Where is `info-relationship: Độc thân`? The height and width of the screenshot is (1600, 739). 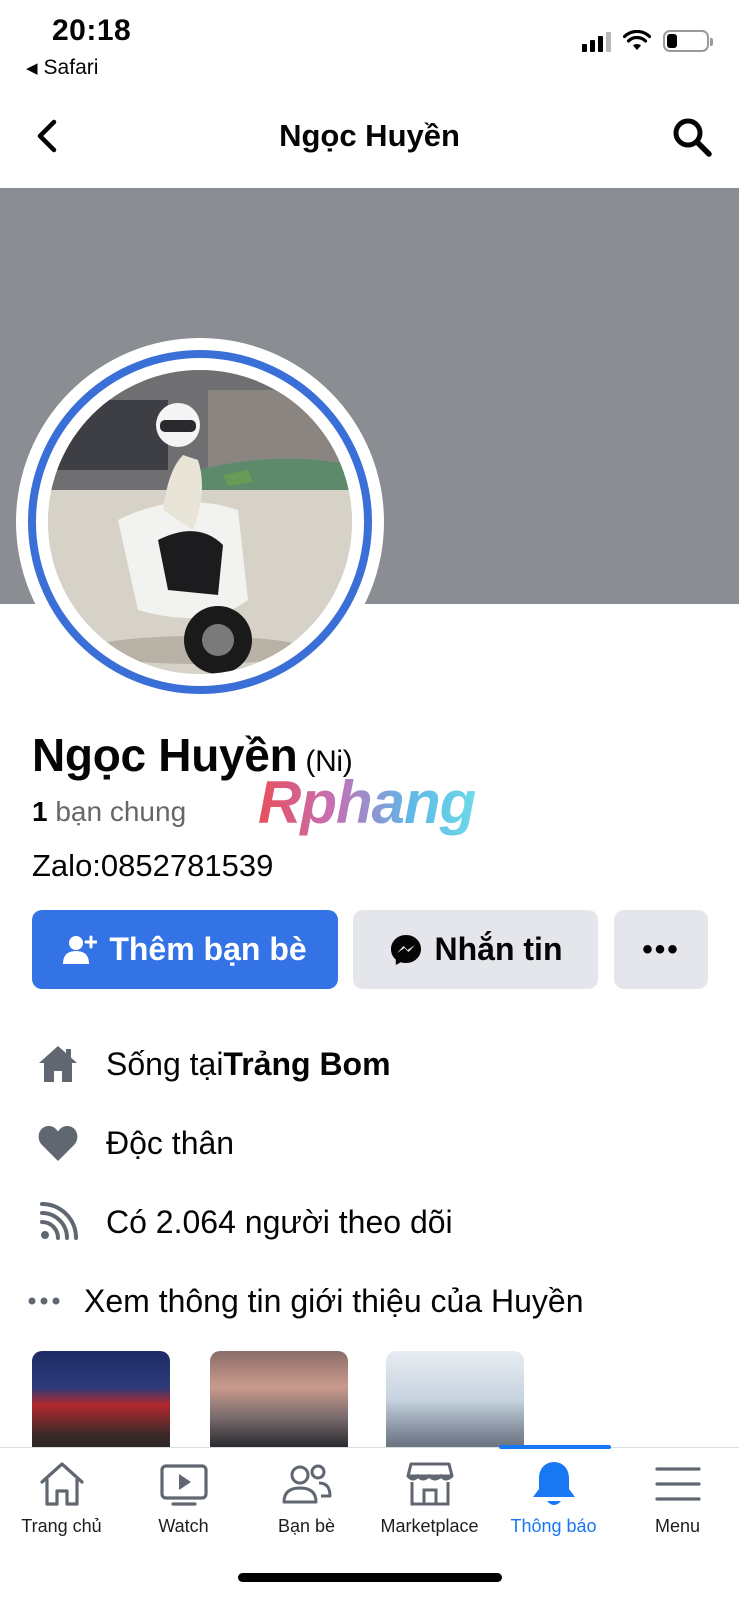
info-relationship: Độc thân is located at coordinates (135, 1143).